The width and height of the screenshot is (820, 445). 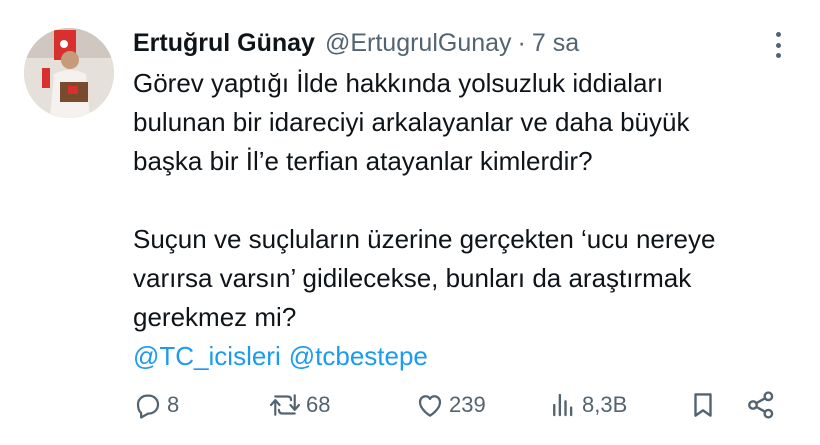 What do you see at coordinates (224, 43) in the screenshot?
I see `author-name: Ertuğrul Günay` at bounding box center [224, 43].